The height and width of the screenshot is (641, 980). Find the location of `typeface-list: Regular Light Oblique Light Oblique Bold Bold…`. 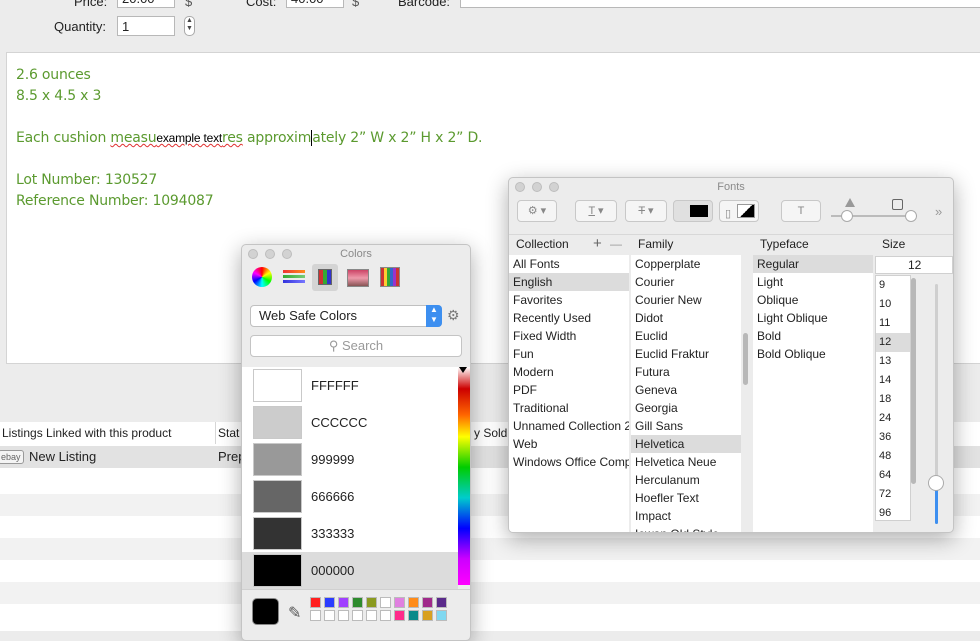

typeface-list: Regular Light Oblique Light Oblique Bold Bold… is located at coordinates (813, 393).